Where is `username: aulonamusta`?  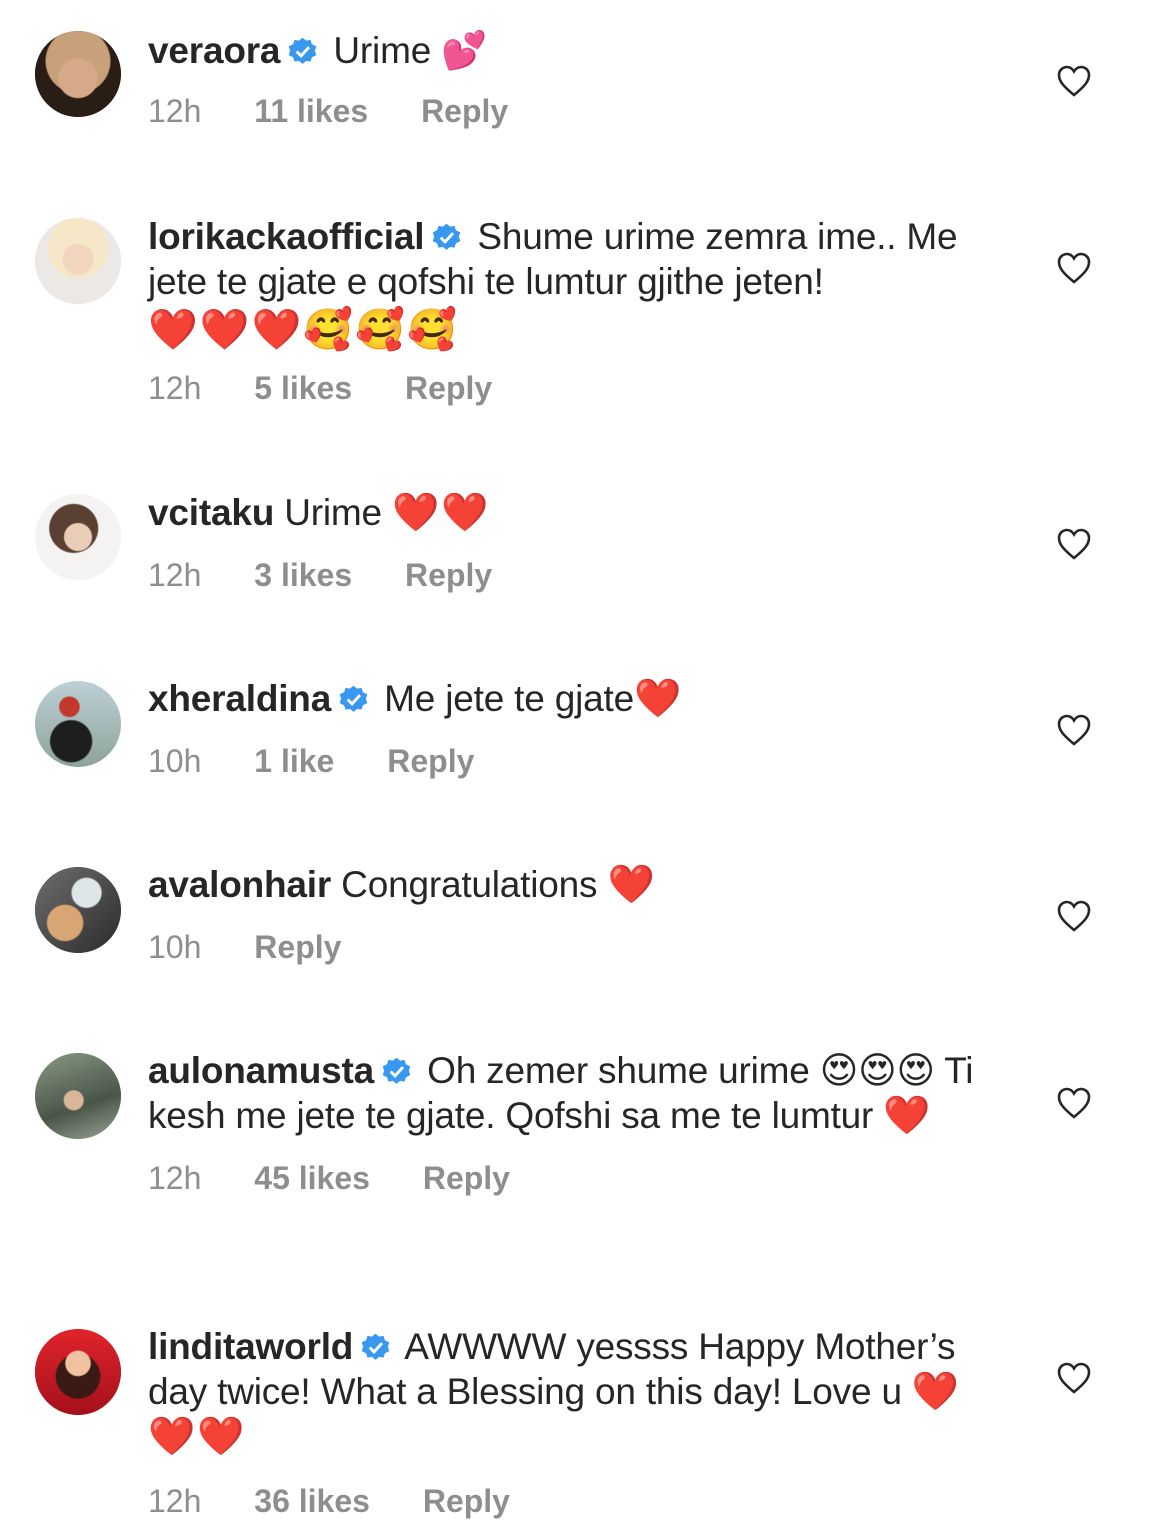 username: aulonamusta is located at coordinates (261, 1070).